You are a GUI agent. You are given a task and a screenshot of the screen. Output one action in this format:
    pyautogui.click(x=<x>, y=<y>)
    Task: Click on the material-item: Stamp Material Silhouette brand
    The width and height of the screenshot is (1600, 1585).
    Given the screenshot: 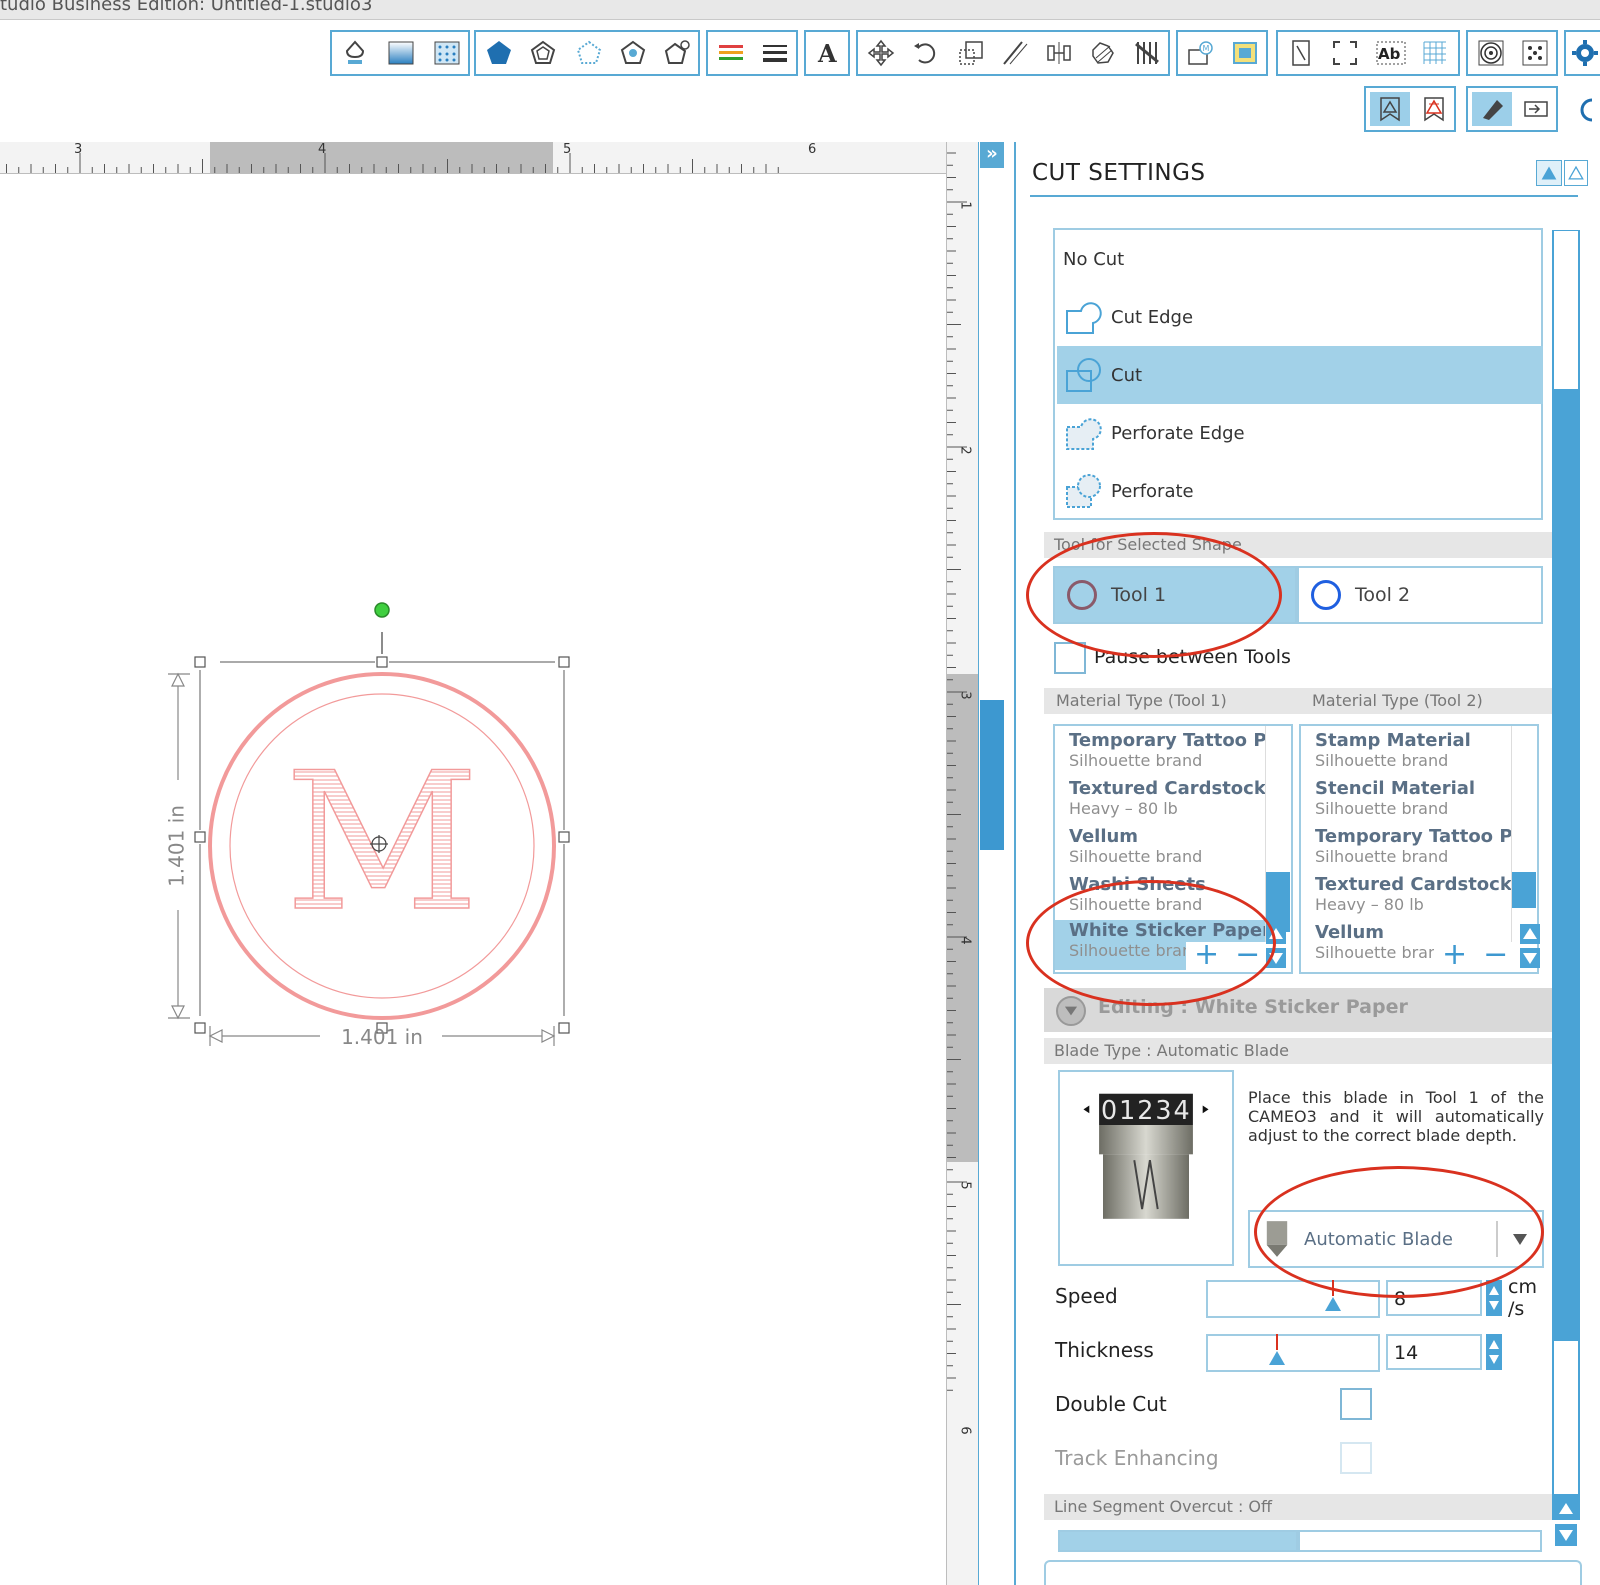 What is the action you would take?
    pyautogui.click(x=1420, y=750)
    